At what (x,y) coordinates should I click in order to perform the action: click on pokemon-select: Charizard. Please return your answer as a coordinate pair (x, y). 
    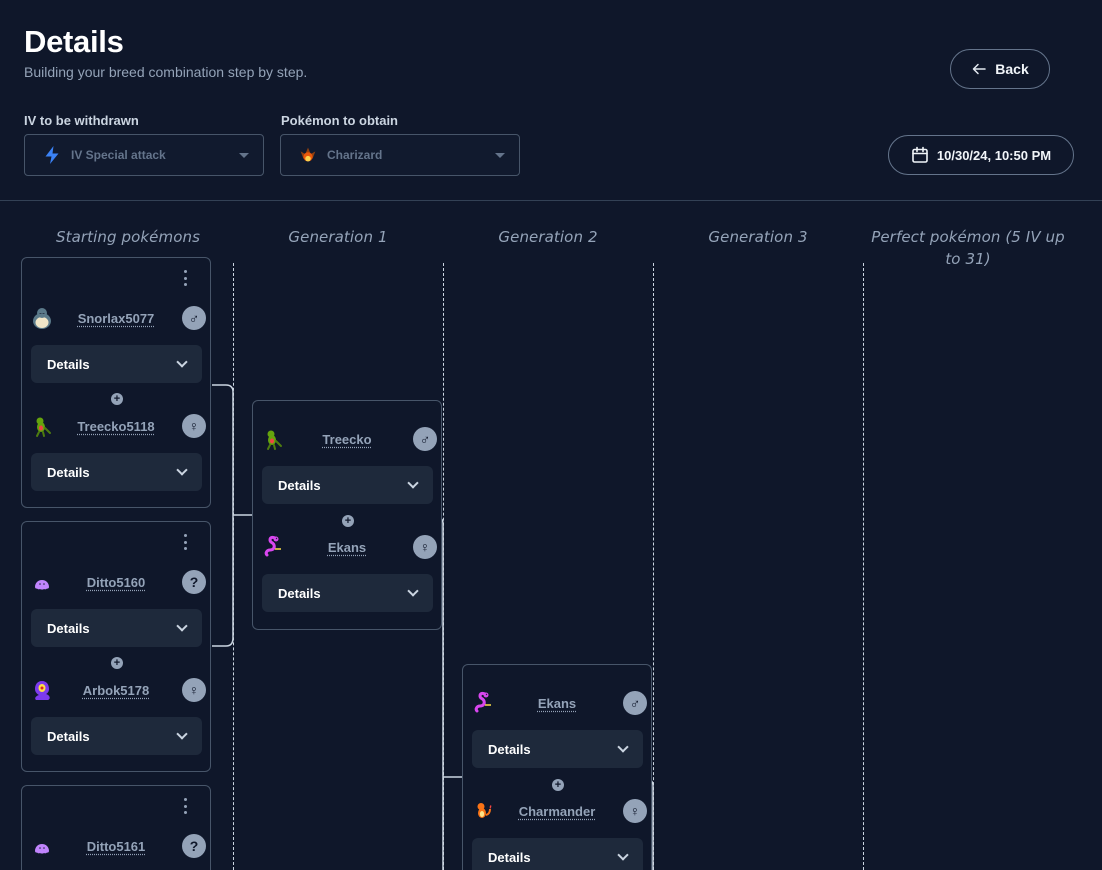
    Looking at the image, I should click on (400, 155).